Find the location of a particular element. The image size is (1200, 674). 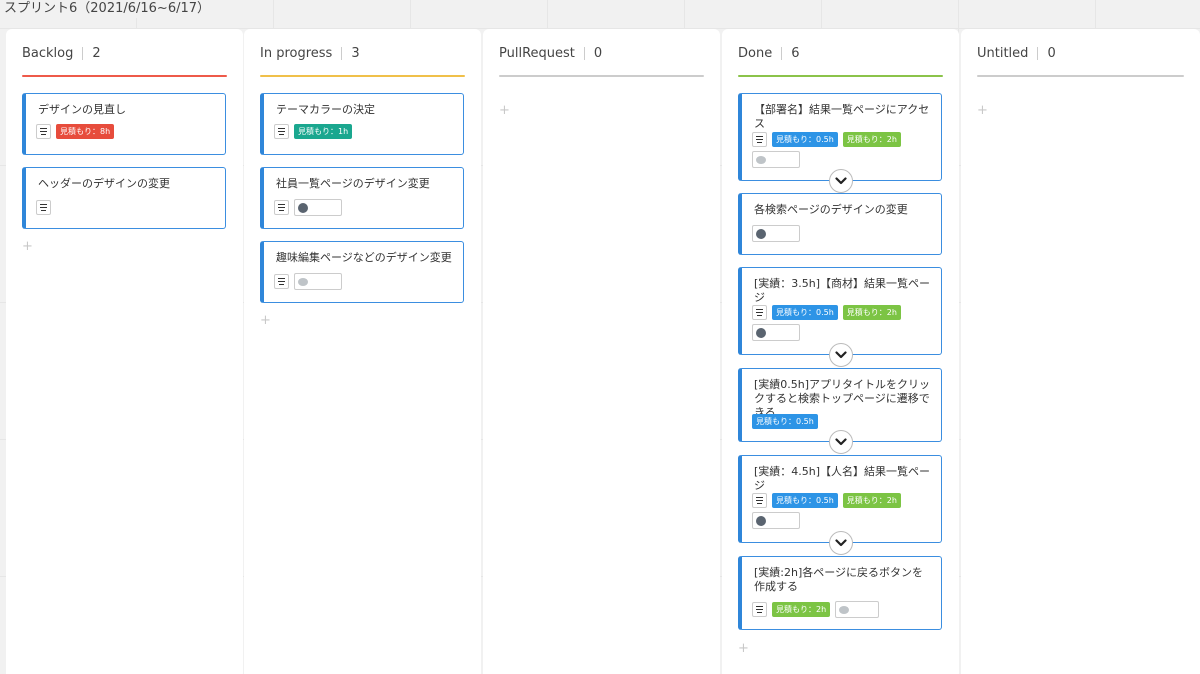

column-count: 6 is located at coordinates (795, 53).